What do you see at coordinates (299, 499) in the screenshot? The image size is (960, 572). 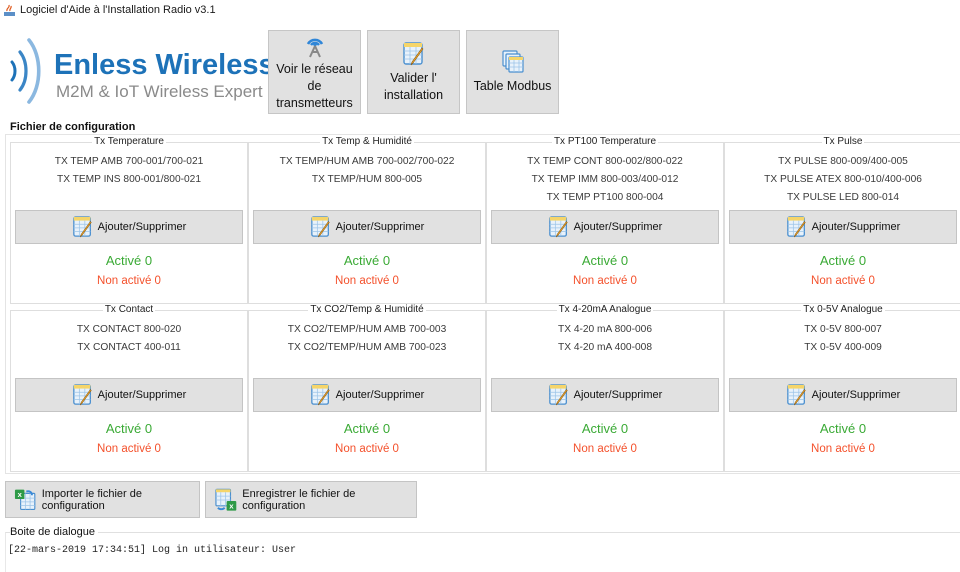 I see `save-config-label: Enregistrer le fichier de configuration` at bounding box center [299, 499].